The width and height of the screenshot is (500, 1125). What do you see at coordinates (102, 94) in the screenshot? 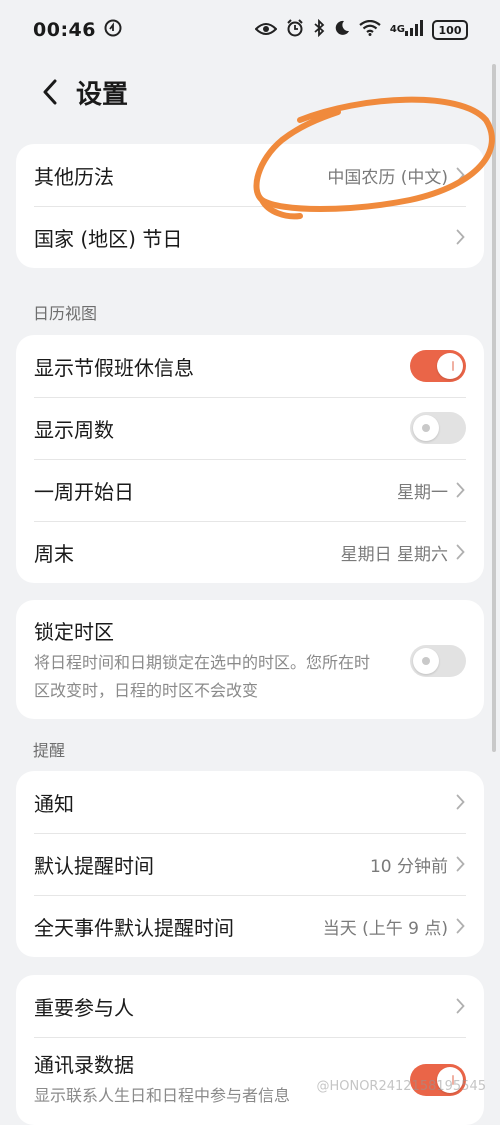
I see `page-title: 设置` at bounding box center [102, 94].